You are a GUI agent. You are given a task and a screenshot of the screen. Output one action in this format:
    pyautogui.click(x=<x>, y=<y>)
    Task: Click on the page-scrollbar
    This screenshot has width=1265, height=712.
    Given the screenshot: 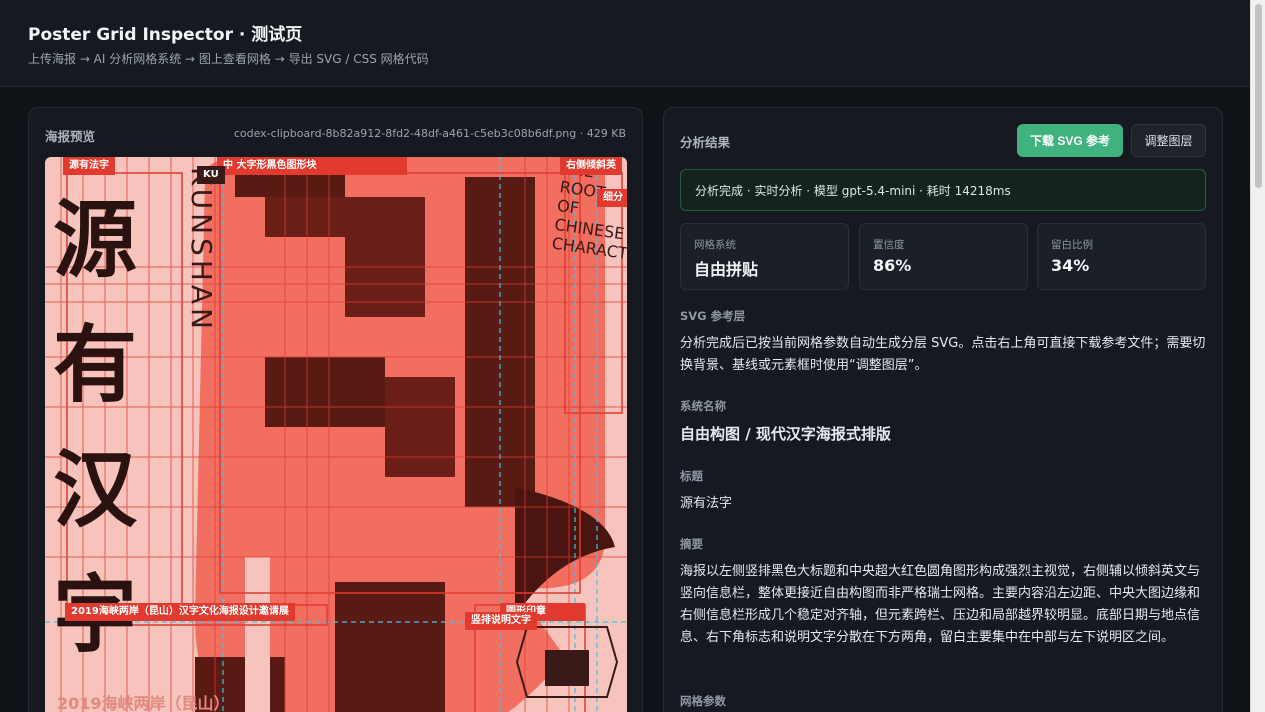 What is the action you would take?
    pyautogui.click(x=1257, y=356)
    